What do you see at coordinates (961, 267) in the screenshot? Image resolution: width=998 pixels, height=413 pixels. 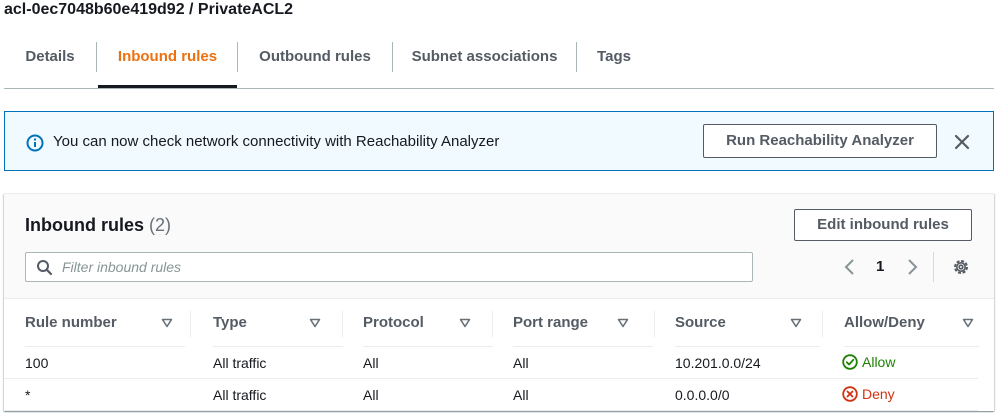 I see `gear-icon` at bounding box center [961, 267].